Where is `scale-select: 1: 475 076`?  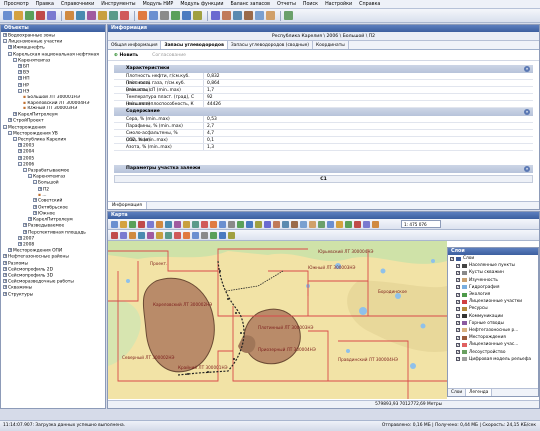 scale-select: 1: 475 076 is located at coordinates (421, 224).